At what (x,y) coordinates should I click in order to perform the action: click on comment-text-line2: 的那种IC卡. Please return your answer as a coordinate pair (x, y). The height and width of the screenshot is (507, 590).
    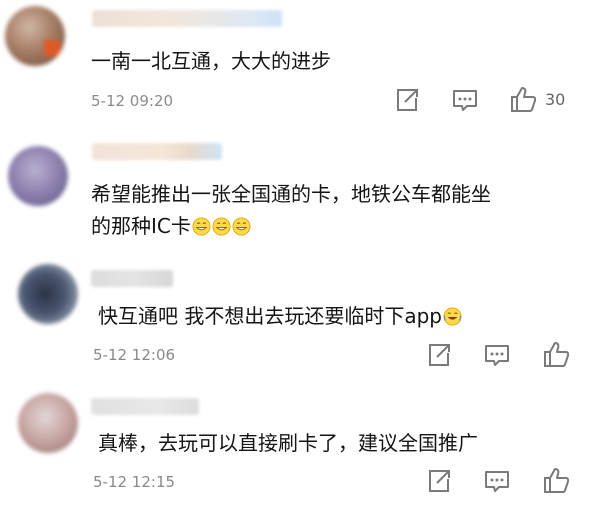
    Looking at the image, I should click on (171, 226).